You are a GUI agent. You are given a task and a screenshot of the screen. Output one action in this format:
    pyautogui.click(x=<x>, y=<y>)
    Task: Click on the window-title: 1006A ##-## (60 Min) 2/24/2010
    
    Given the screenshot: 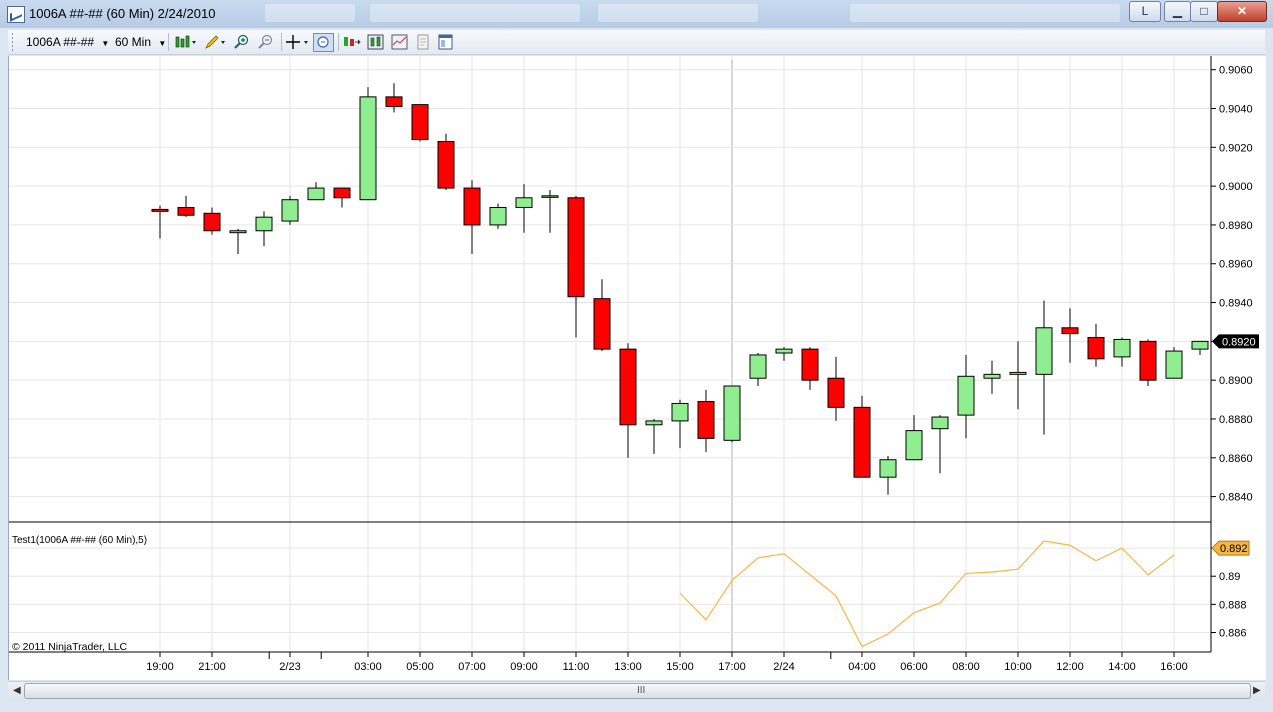 What is the action you would take?
    pyautogui.click(x=122, y=13)
    